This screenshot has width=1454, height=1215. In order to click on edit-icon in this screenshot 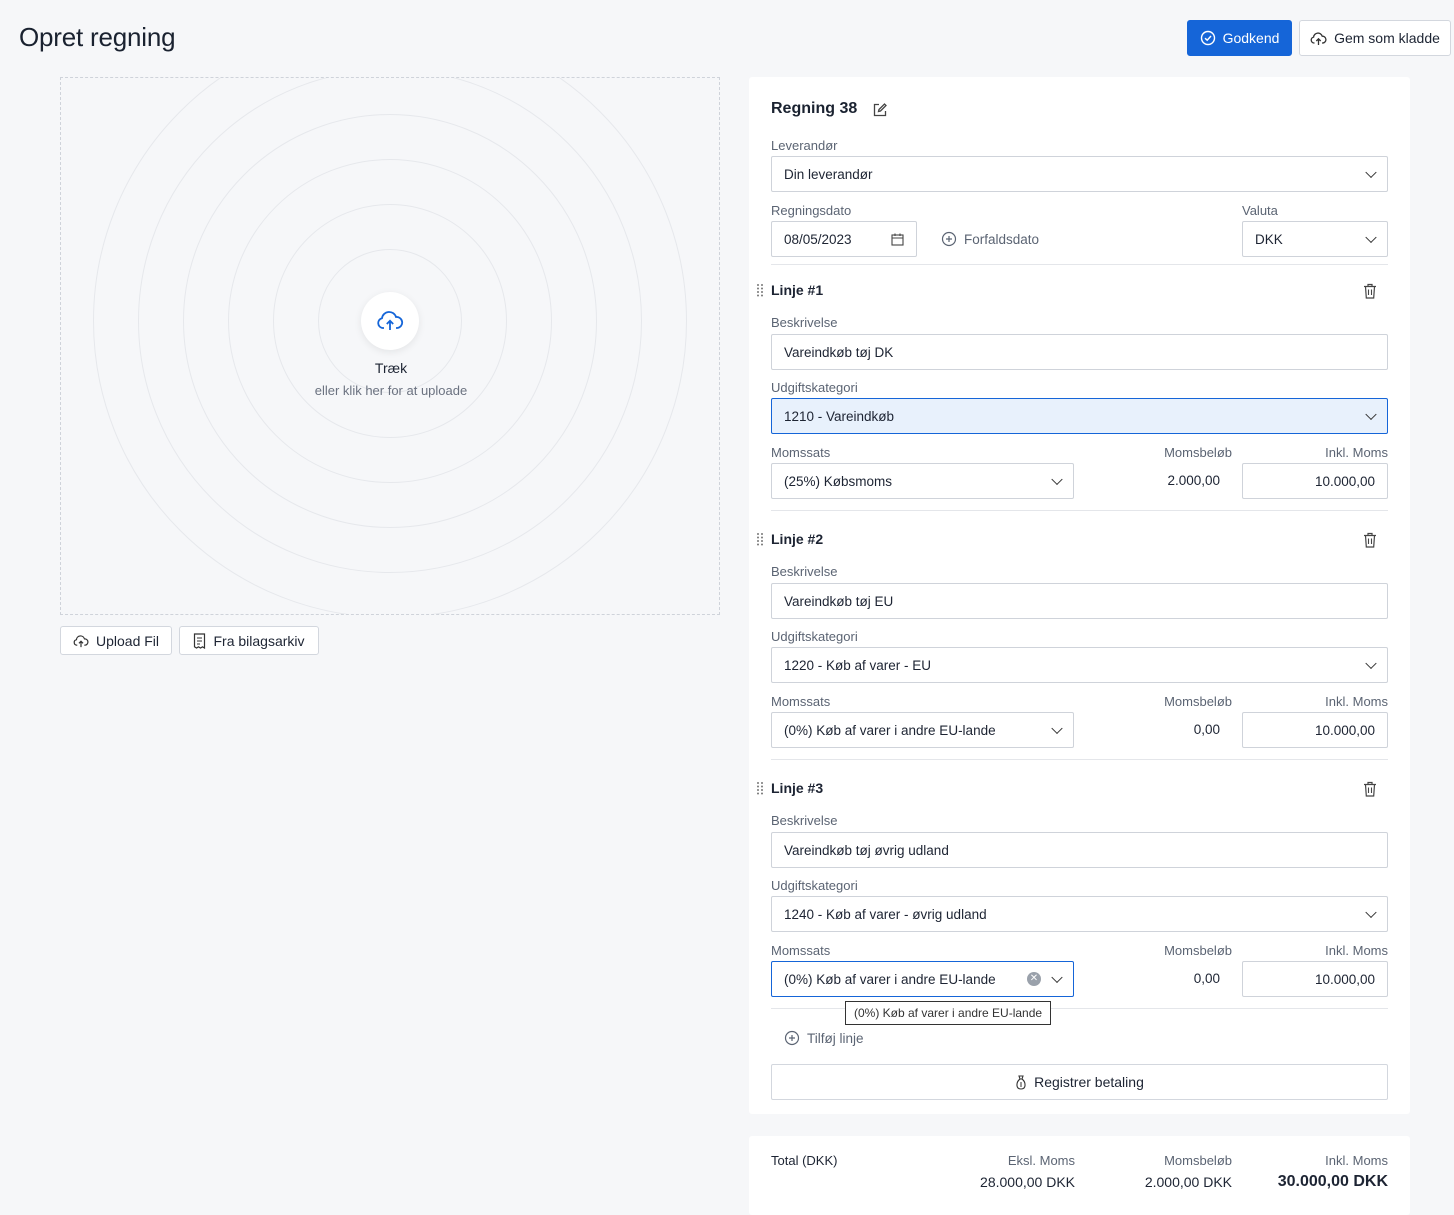, I will do `click(880, 110)`.